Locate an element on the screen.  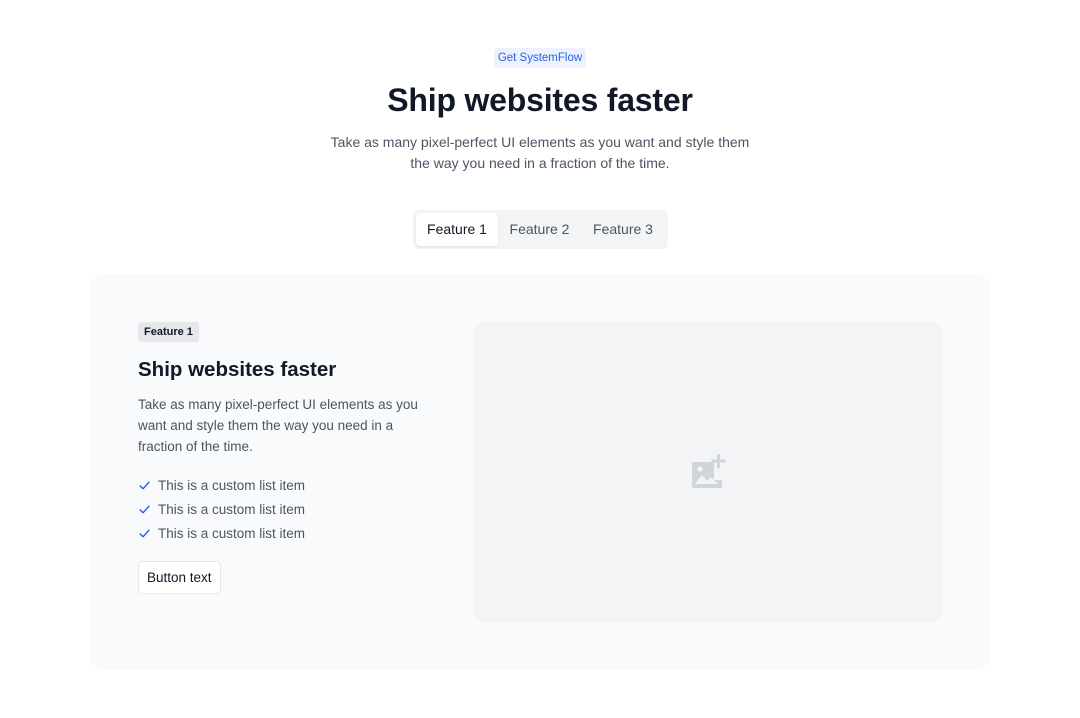
add-photo-icon is located at coordinates (708, 471).